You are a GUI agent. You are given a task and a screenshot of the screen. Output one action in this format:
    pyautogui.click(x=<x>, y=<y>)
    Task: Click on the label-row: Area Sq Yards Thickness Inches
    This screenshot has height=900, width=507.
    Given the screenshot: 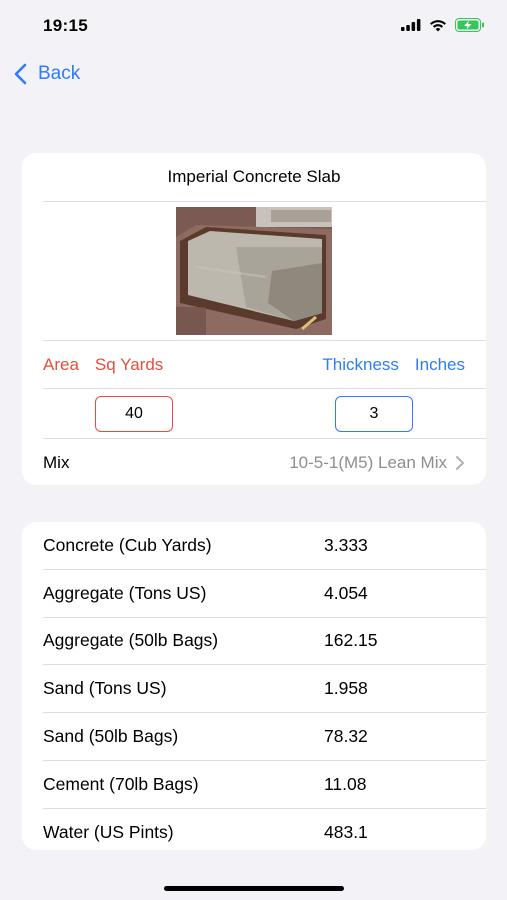 What is the action you would take?
    pyautogui.click(x=254, y=364)
    